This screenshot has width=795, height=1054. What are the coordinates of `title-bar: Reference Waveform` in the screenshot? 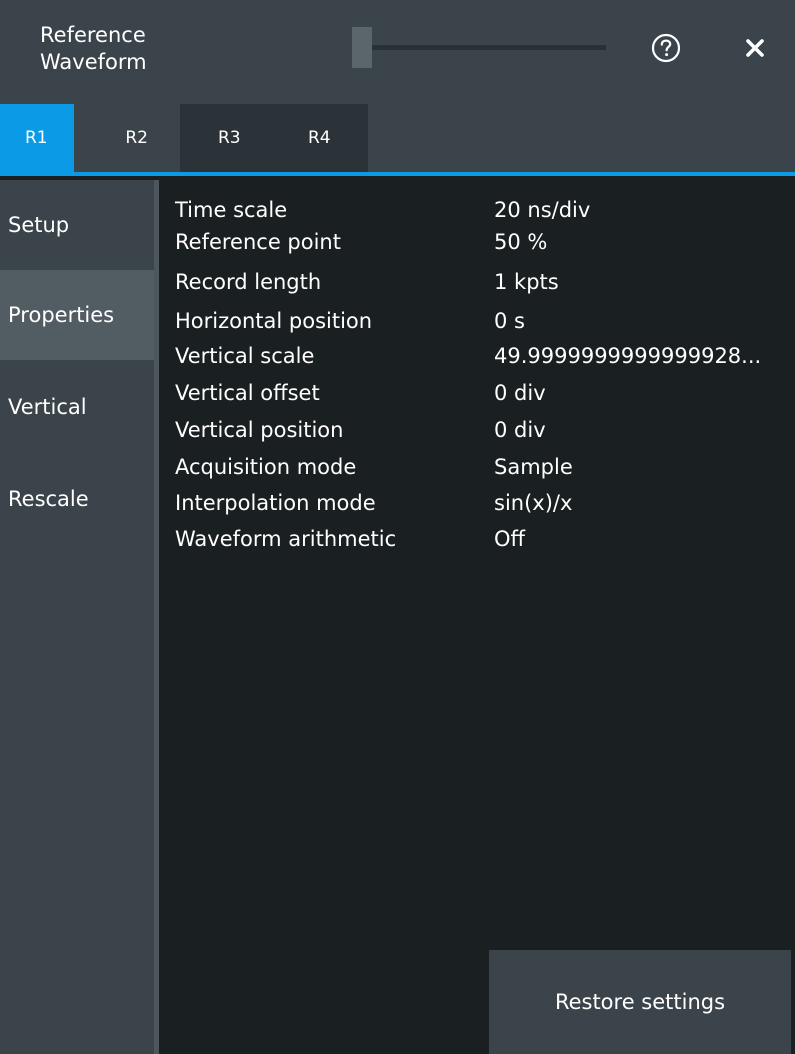 It's located at (397, 52).